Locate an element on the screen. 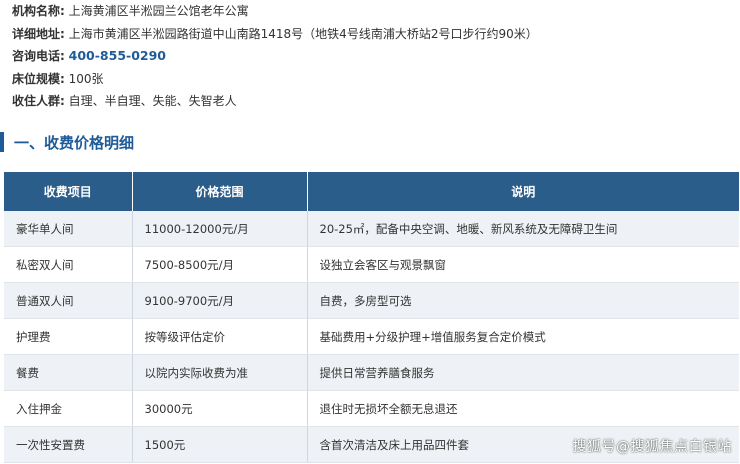  section-accent-bar is located at coordinates (2, 142).